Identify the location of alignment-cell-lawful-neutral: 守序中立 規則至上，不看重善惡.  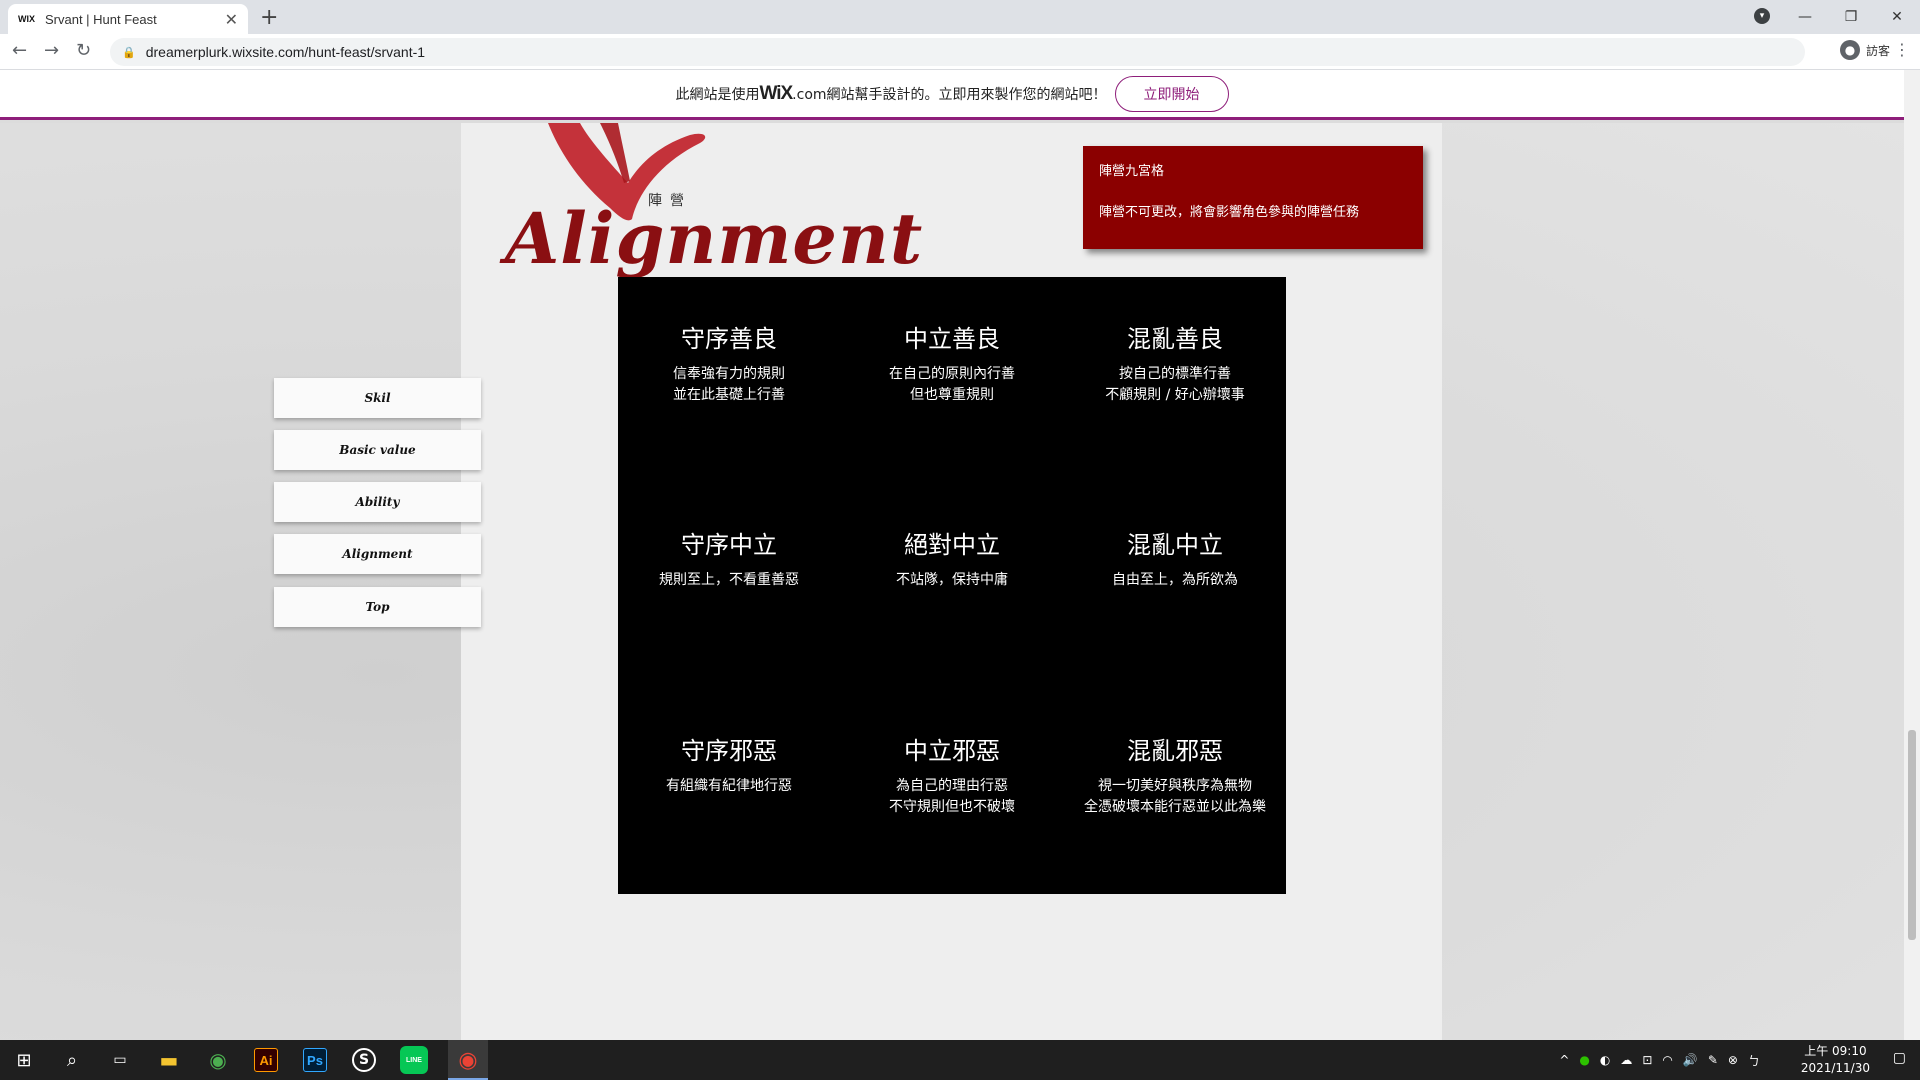
(729, 558).